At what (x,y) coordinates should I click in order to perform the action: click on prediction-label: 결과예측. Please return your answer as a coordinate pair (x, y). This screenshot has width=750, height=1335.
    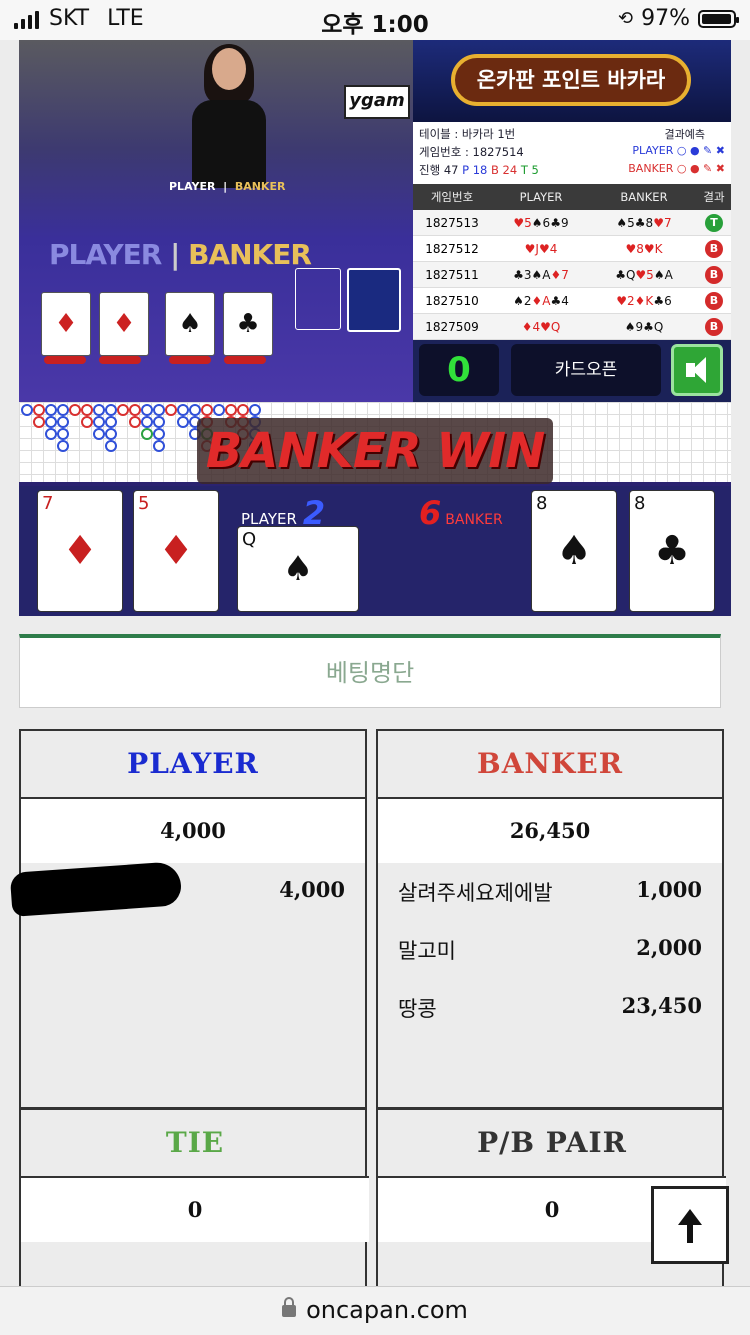
    Looking at the image, I should click on (684, 134).